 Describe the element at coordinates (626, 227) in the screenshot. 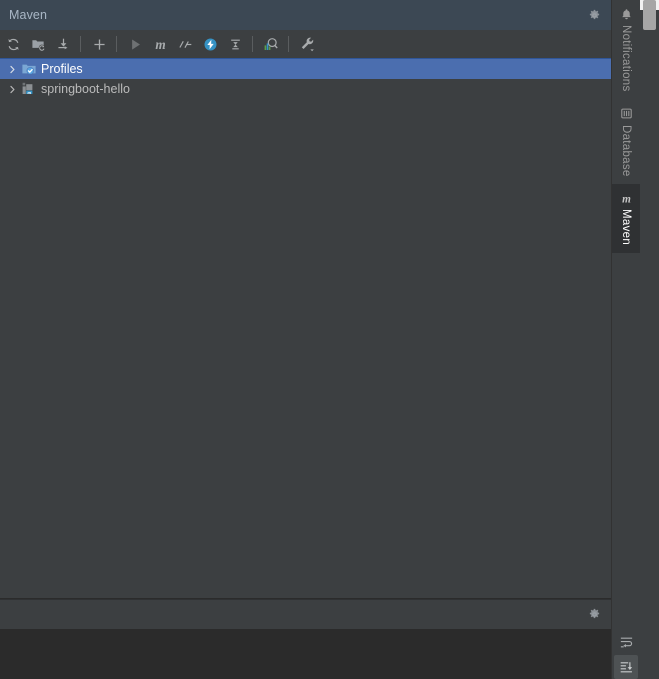

I see `stripe-tab-label: Maven` at that location.